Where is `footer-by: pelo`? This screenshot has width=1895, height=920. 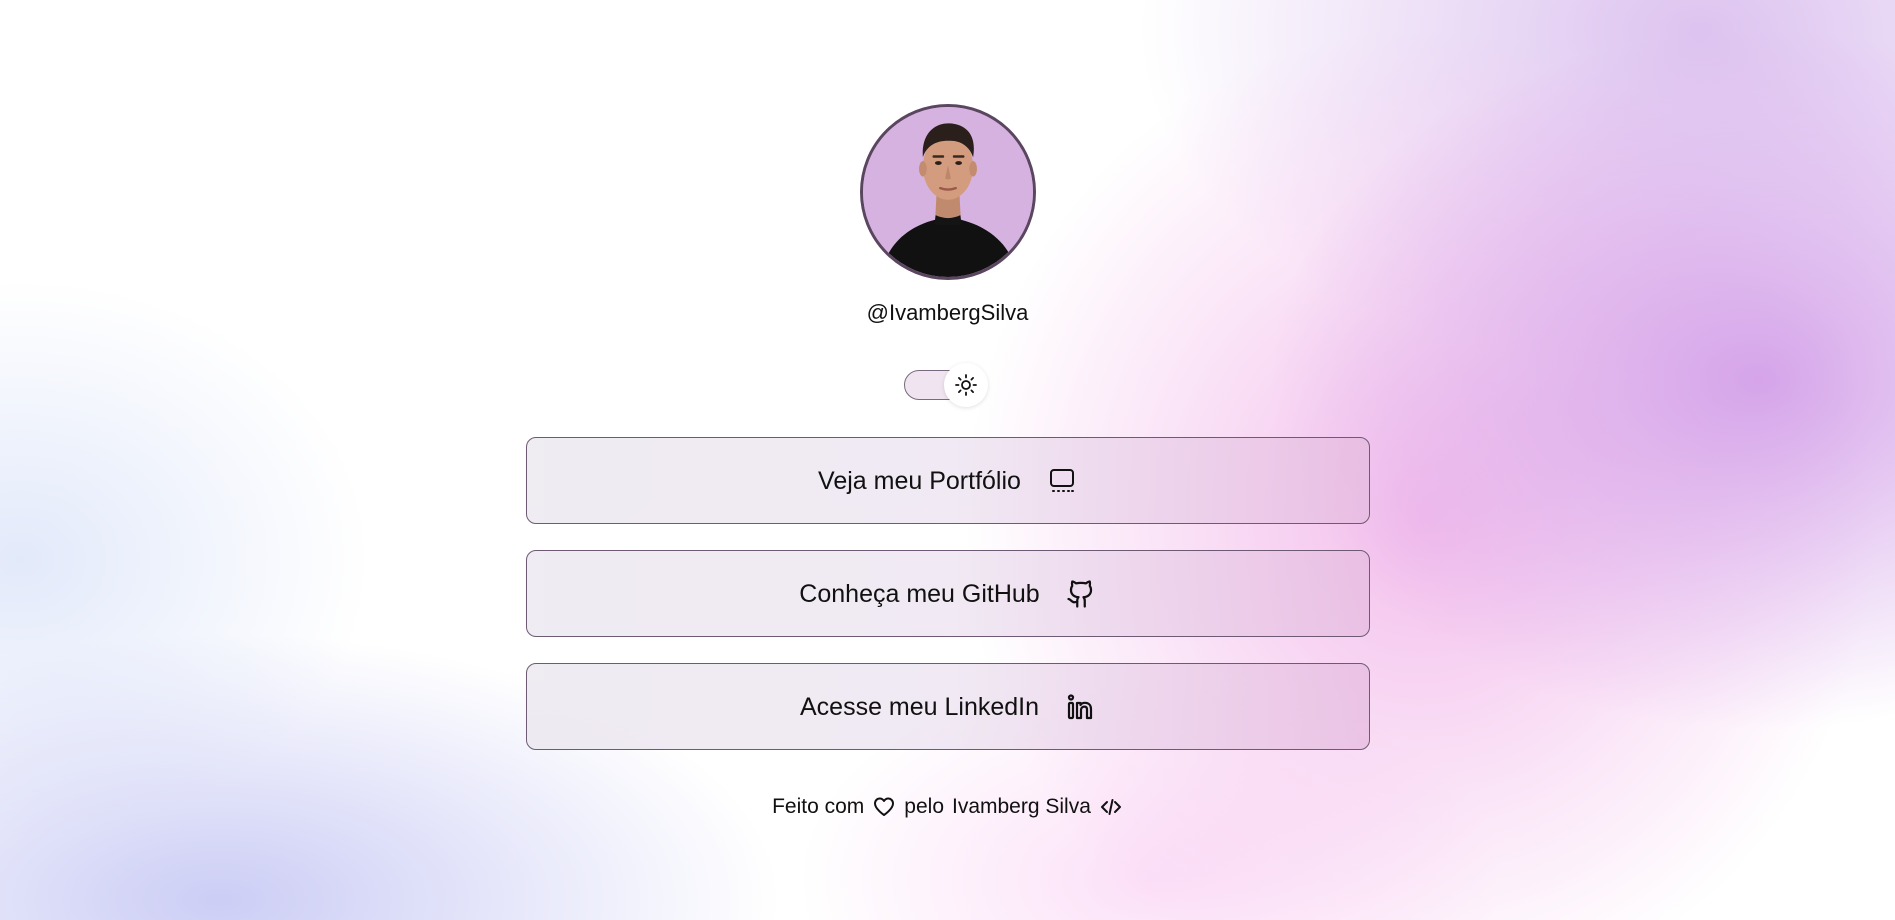 footer-by: pelo is located at coordinates (924, 806).